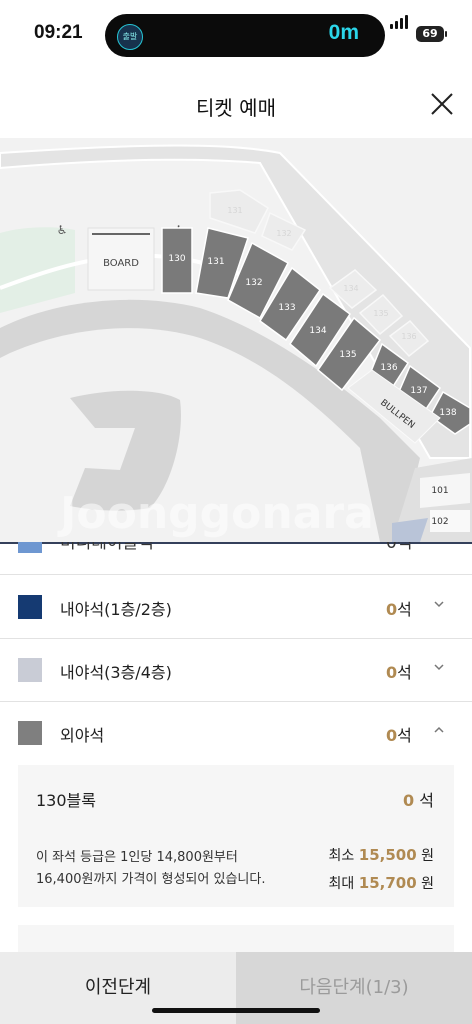 This screenshot has height=1024, width=472. Describe the element at coordinates (347, 355) in the screenshot. I see `block-label: 135` at that location.